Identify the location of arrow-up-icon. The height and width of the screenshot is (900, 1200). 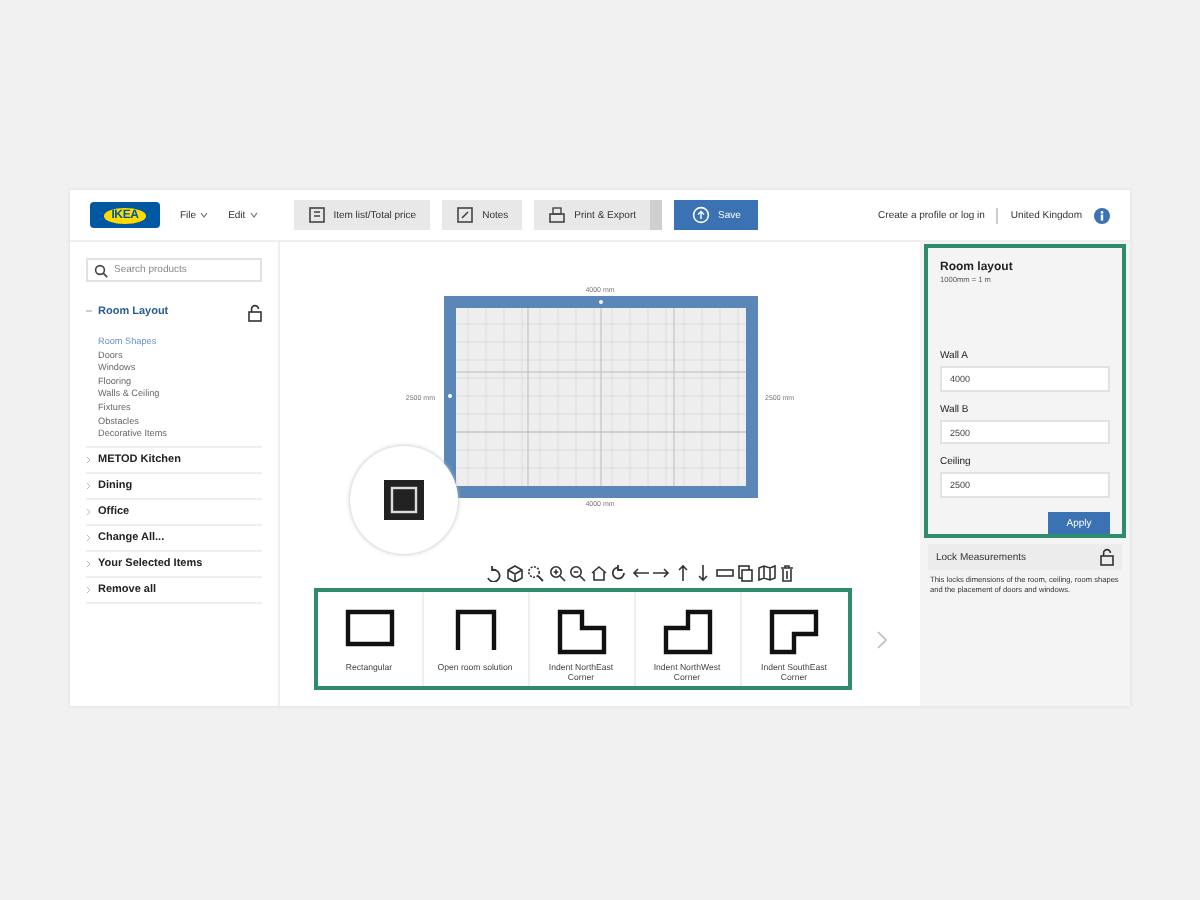
(682, 572).